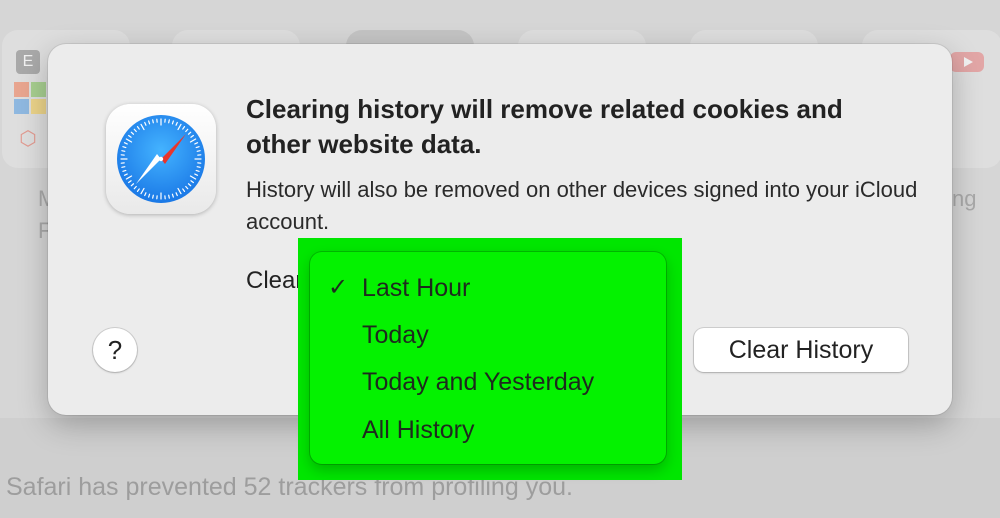 This screenshot has width=1000, height=518. Describe the element at coordinates (416, 288) in the screenshot. I see `menu-item-label: Last Hour` at that location.